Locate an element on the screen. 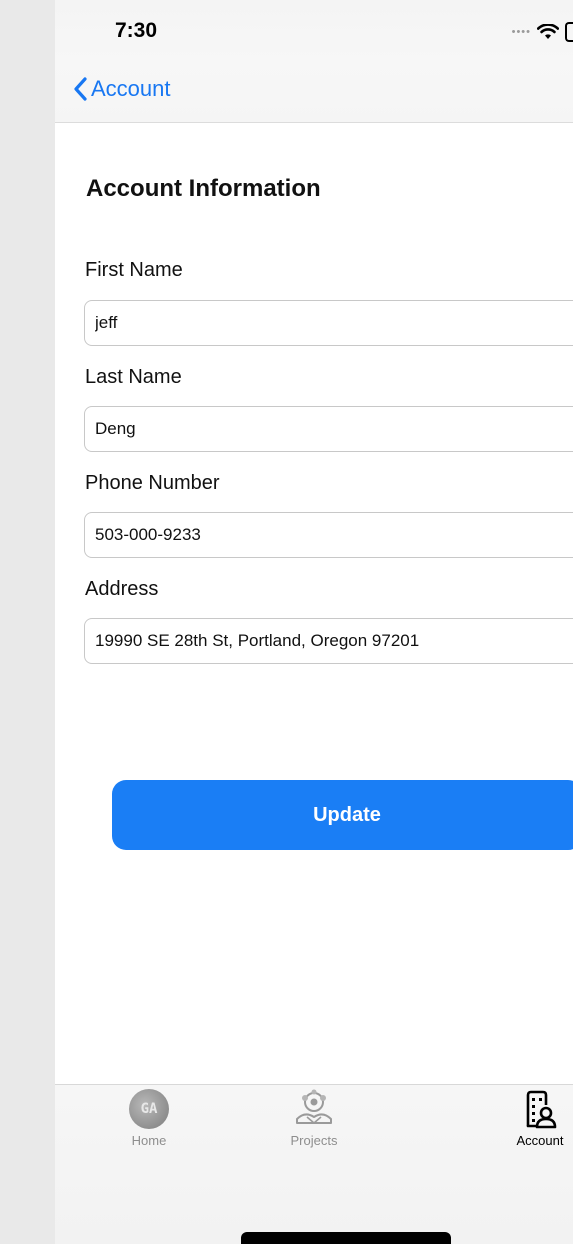 The image size is (573, 1244). tab-bar: GA Home Projects Account is located at coordinates (314, 1164).